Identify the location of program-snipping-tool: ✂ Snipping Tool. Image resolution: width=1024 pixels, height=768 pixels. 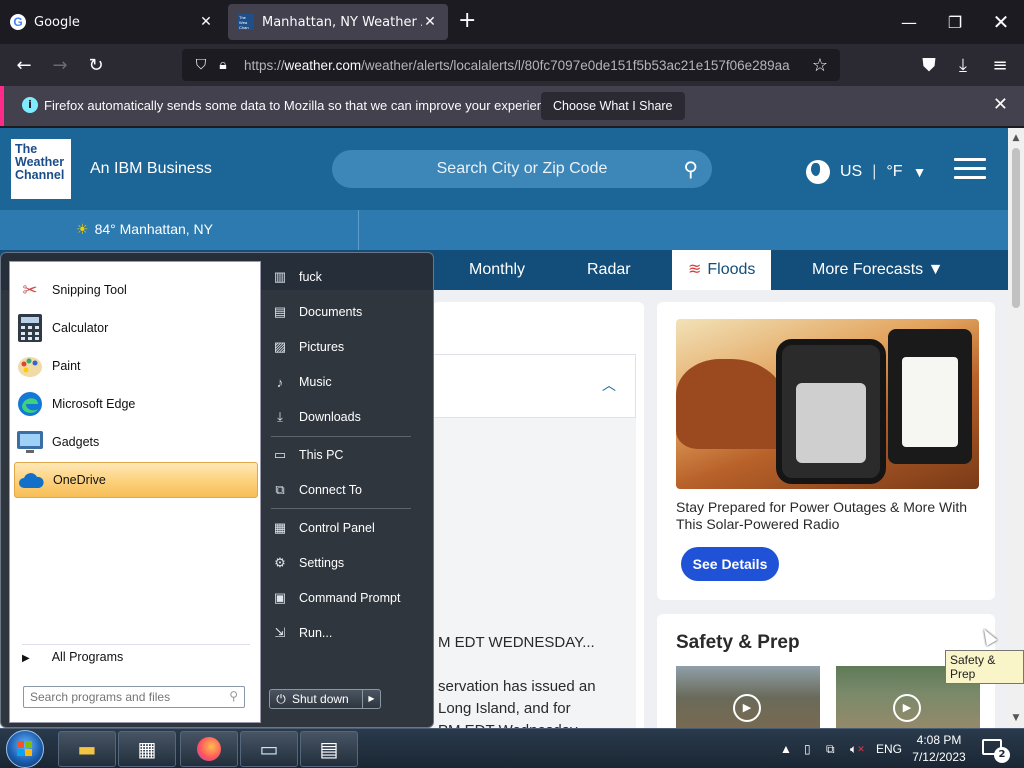
(136, 290).